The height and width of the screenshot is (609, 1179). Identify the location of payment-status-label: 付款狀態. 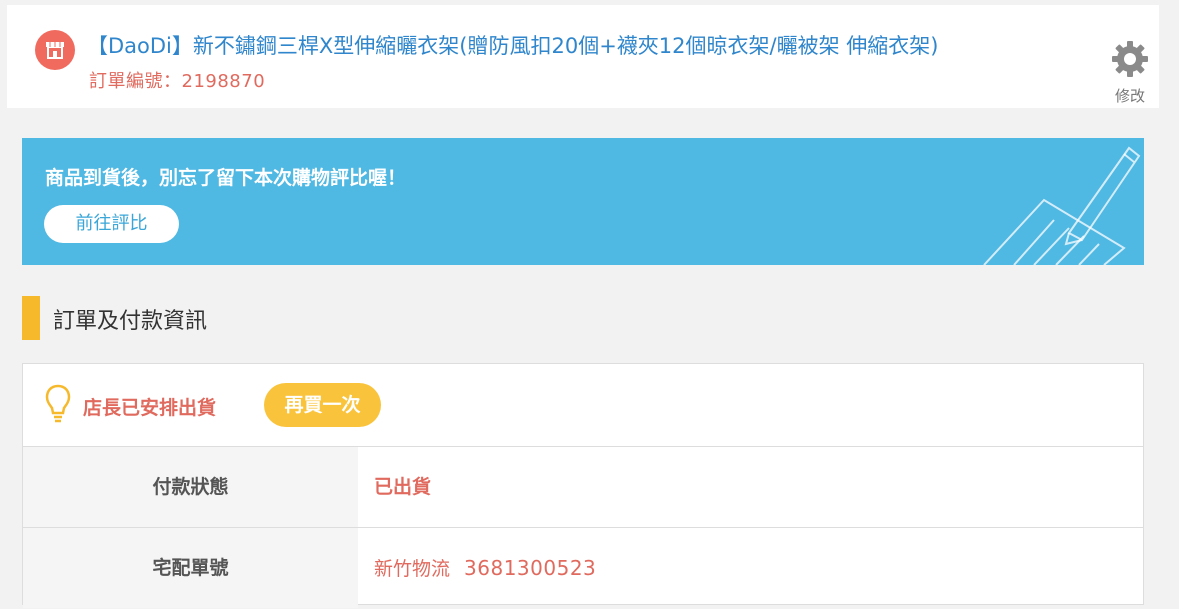
(190, 487).